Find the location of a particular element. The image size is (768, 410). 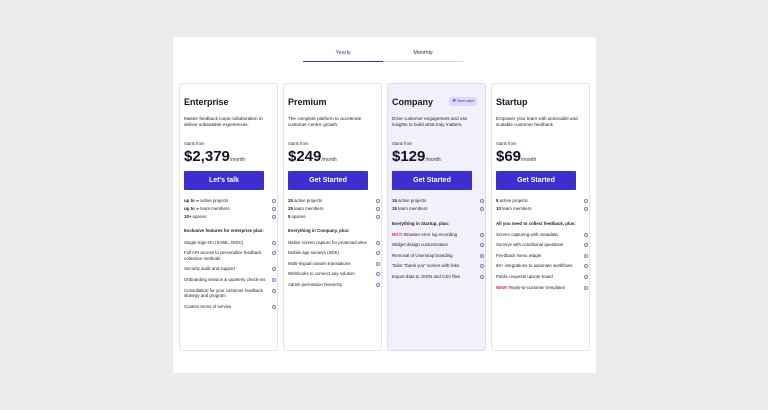

plan-price: $69/month is located at coordinates (516, 156).